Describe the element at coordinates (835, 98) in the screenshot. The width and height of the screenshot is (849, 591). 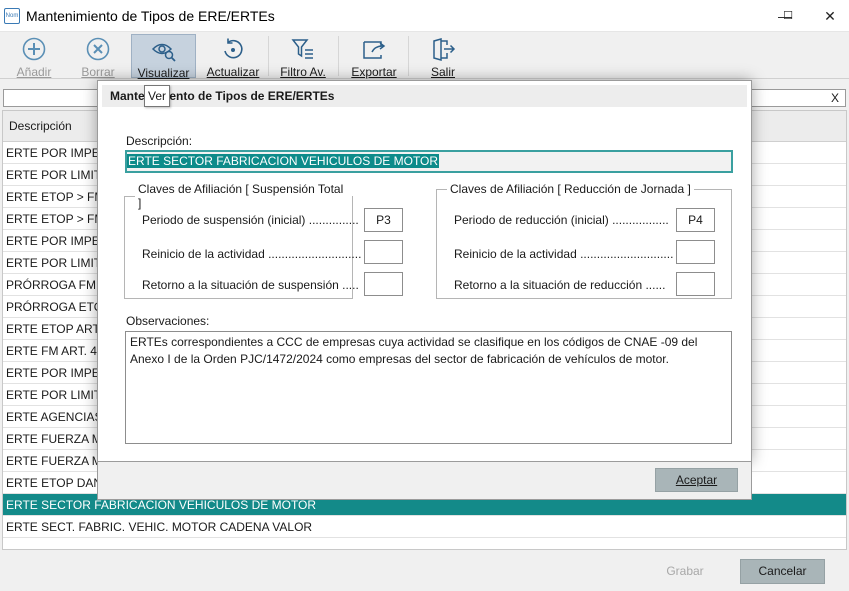
I see `clear-filter-button: X` at that location.